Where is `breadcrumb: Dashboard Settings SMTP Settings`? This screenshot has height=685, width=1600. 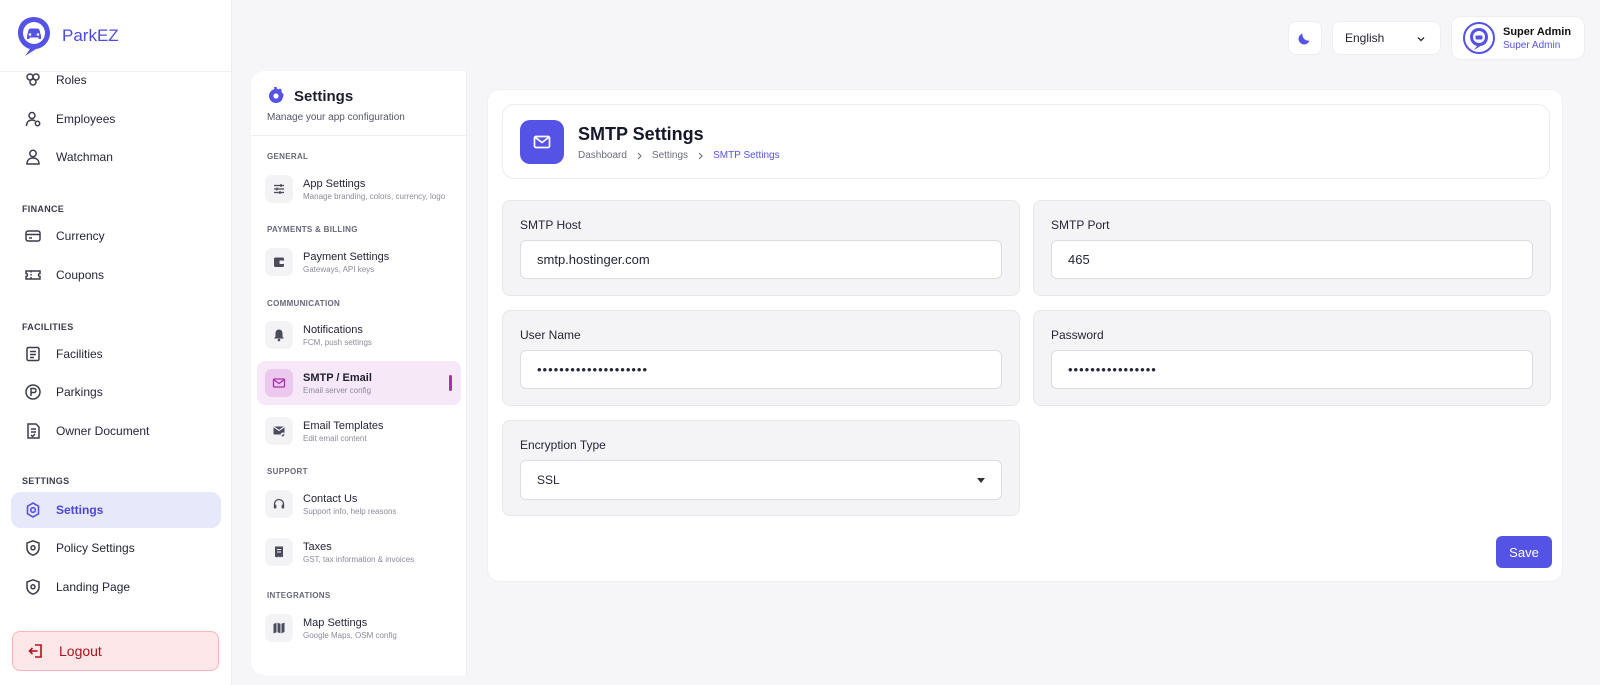 breadcrumb: Dashboard Settings SMTP Settings is located at coordinates (679, 155).